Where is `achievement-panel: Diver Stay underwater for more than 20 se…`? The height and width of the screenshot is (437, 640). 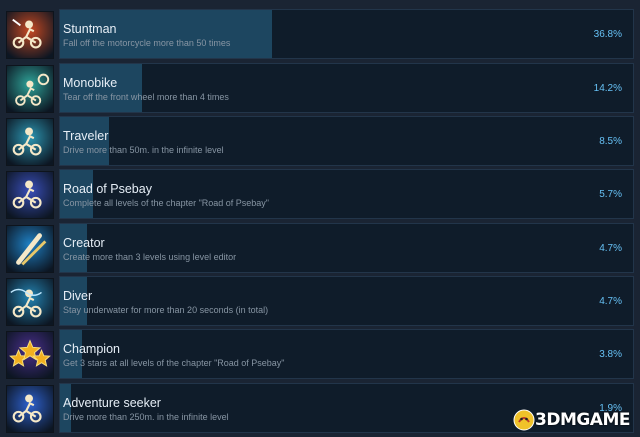
achievement-panel: Diver Stay underwater for more than 20 se… is located at coordinates (346, 301).